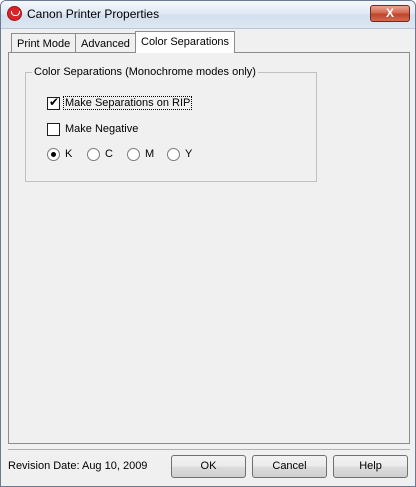 The height and width of the screenshot is (487, 416). Describe the element at coordinates (208, 15) in the screenshot. I see `title-bar: Canon Printer Properties X` at that location.